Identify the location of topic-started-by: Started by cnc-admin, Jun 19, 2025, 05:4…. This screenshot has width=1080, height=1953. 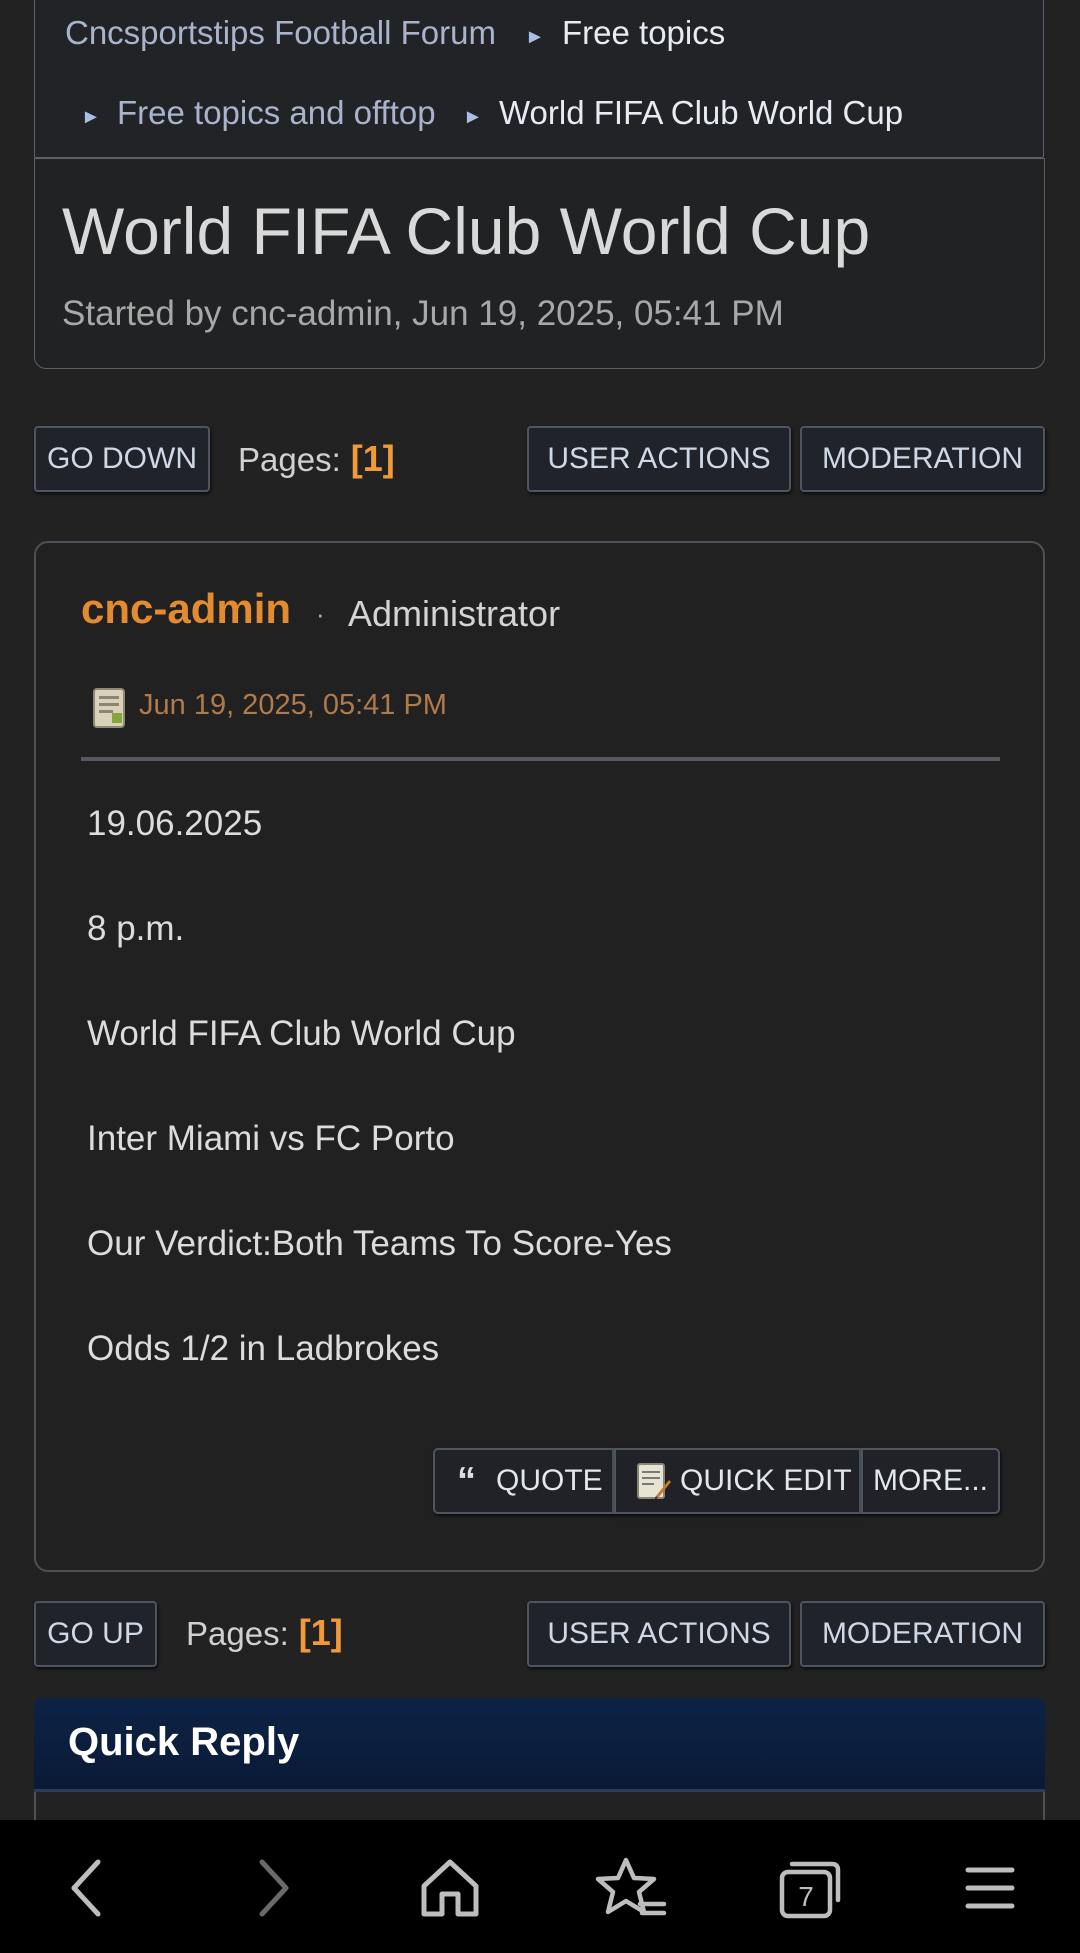
(423, 313).